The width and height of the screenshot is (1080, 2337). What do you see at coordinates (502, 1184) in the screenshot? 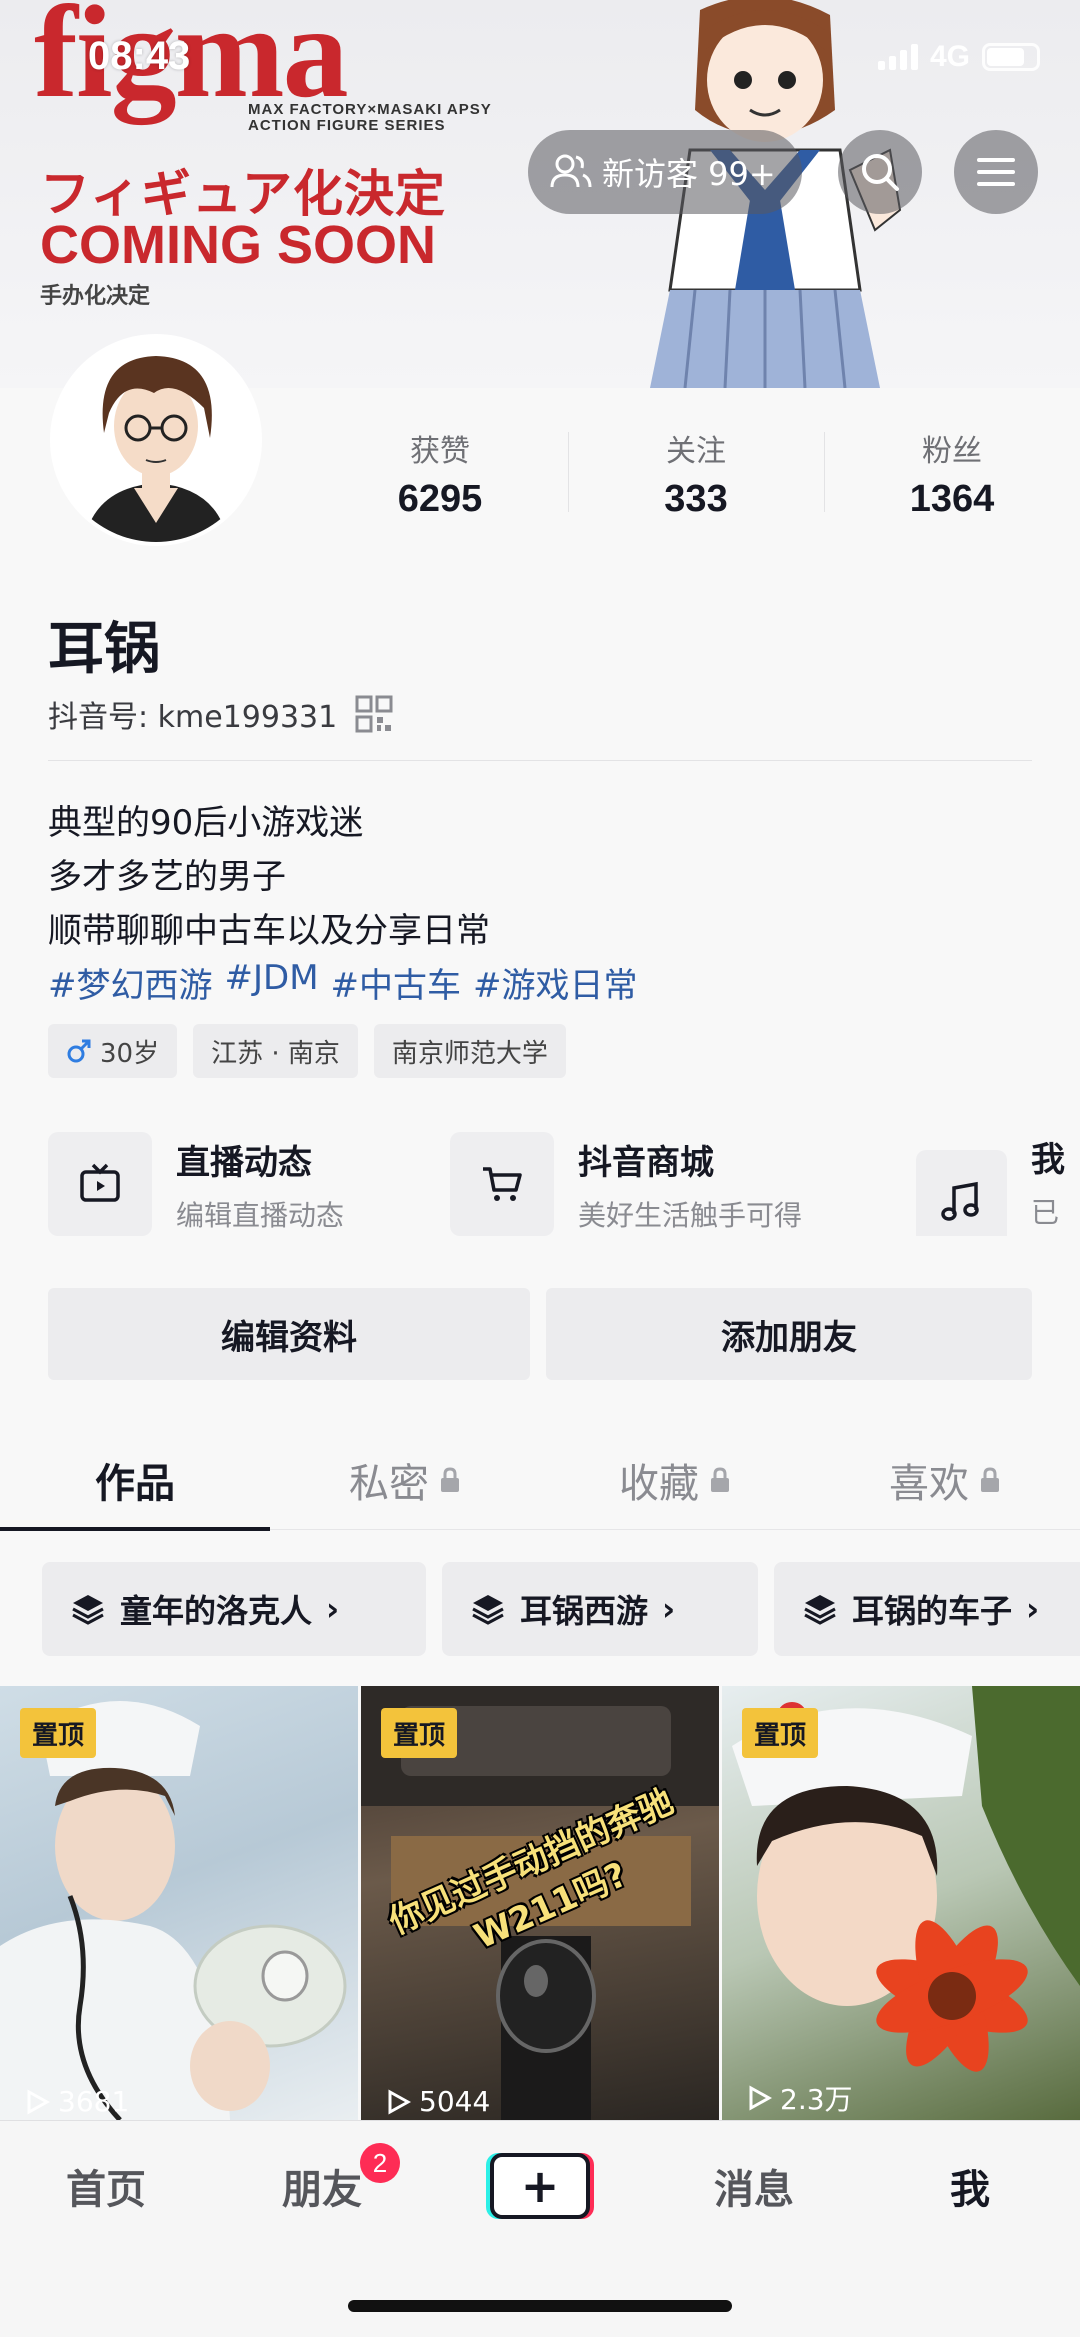
I see `cart-icon` at bounding box center [502, 1184].